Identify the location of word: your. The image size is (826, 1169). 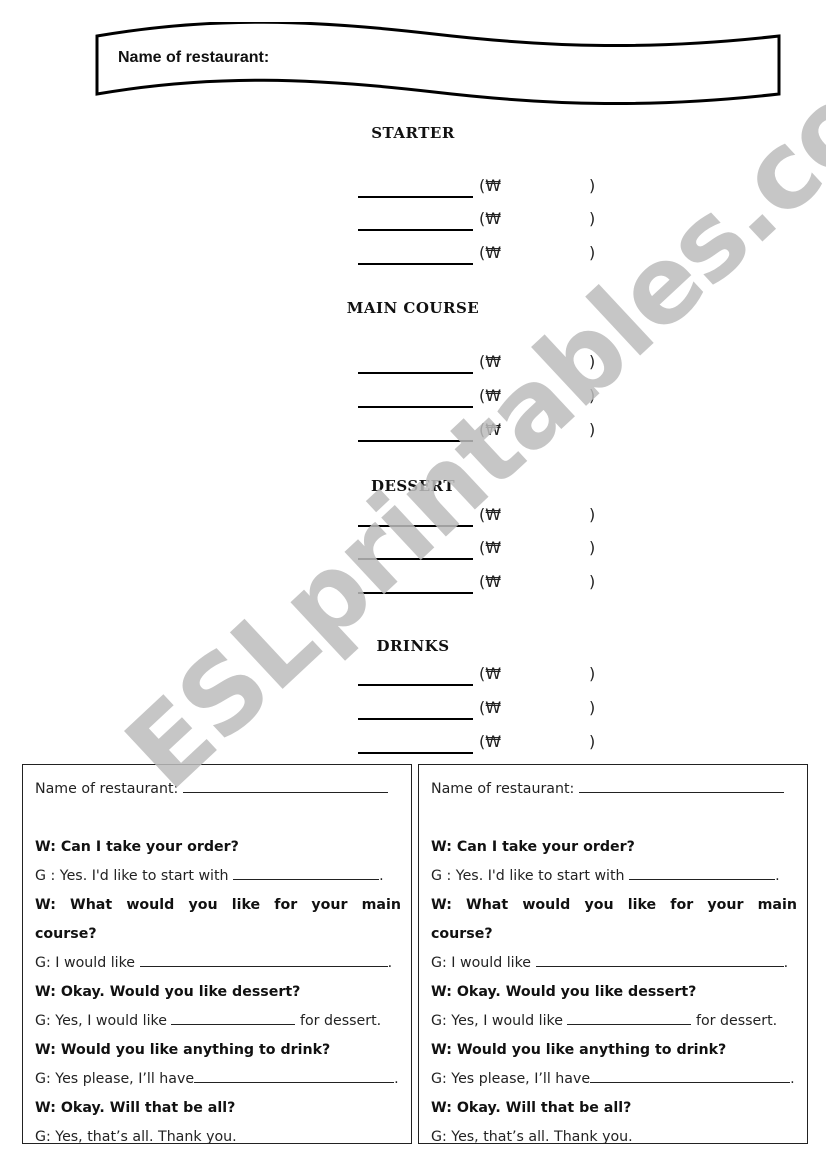
(329, 905).